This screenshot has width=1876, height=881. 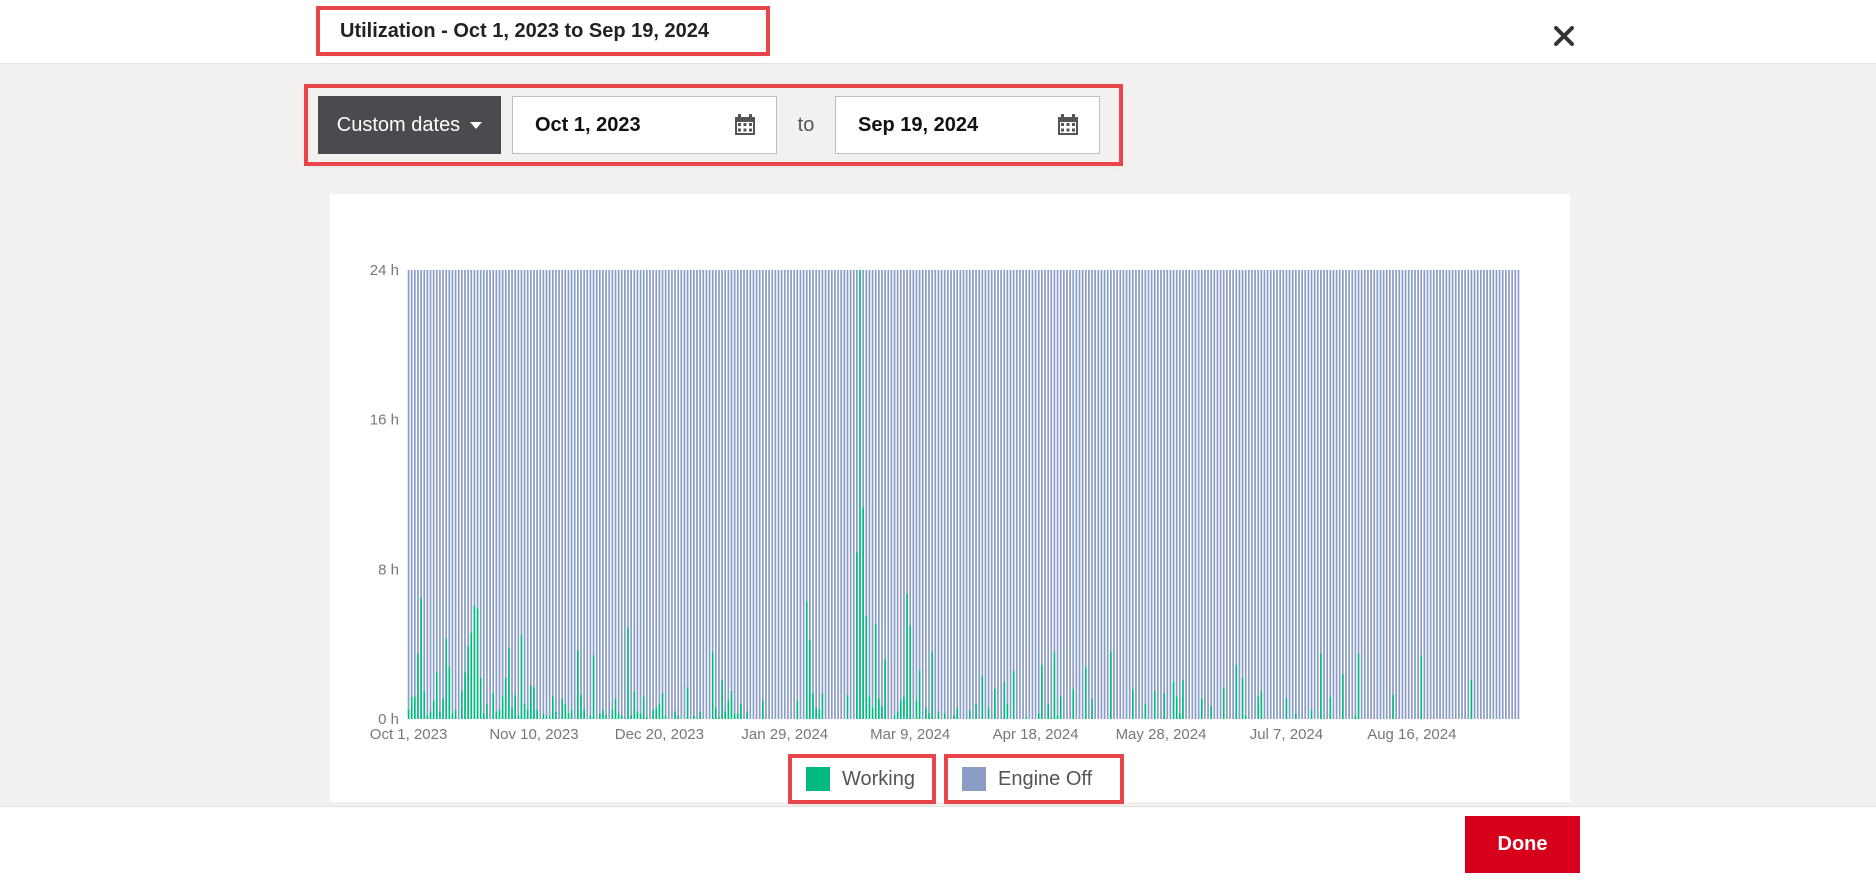 I want to click on done-button: Done, so click(x=1522, y=844).